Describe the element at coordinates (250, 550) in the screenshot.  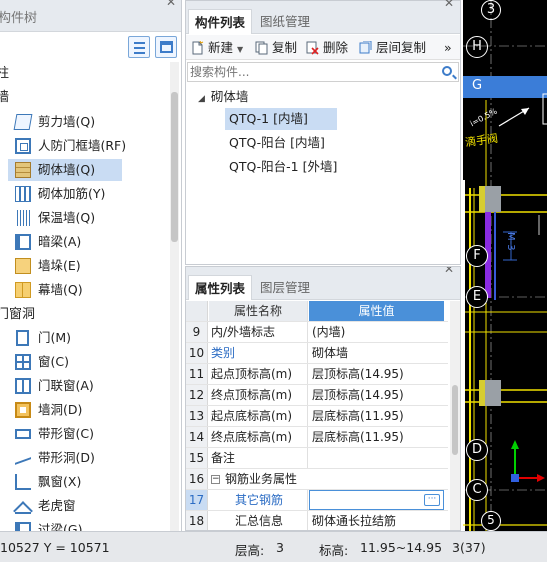
I see `floor-height-label: 层高:` at that location.